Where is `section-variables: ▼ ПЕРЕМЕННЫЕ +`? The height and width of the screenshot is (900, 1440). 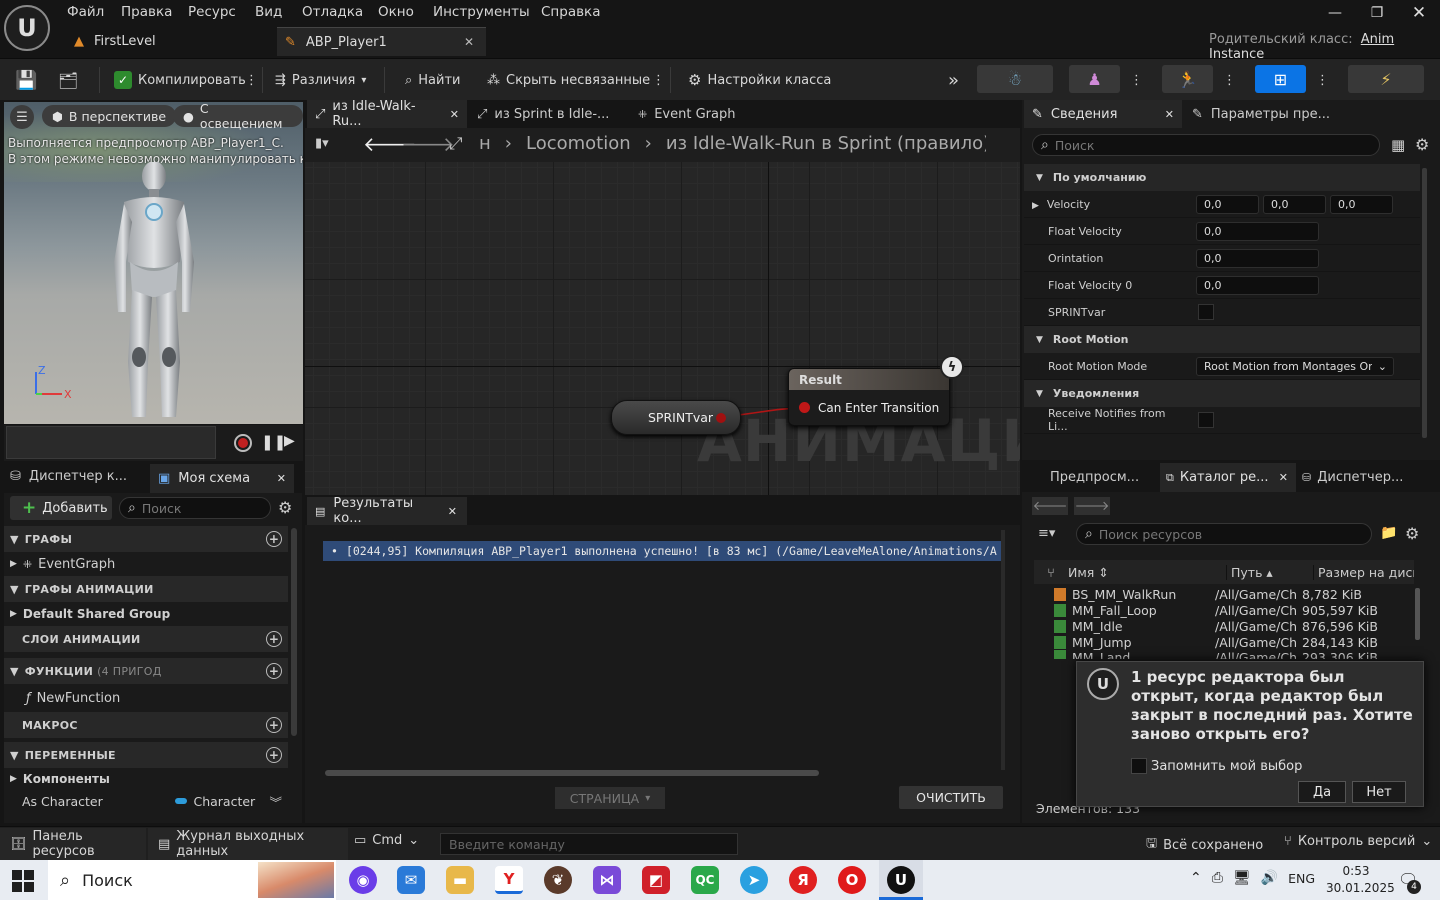
section-variables: ▼ ПЕРЕМЕННЫЕ + is located at coordinates (146, 755).